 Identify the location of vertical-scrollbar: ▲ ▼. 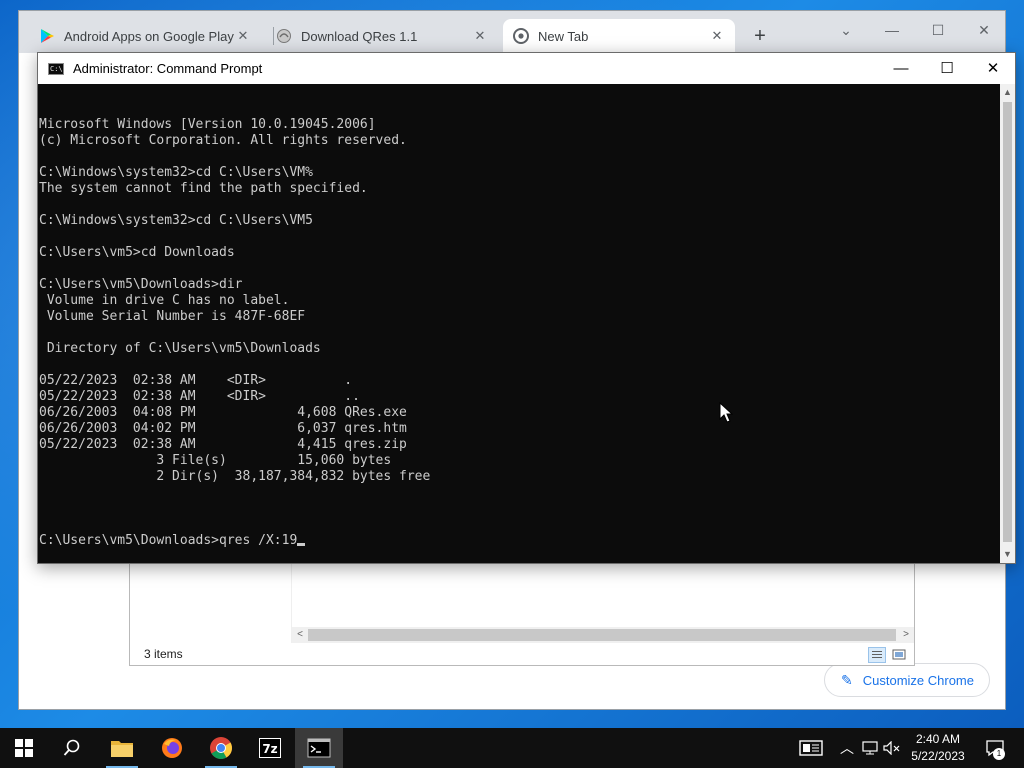
(1007, 323).